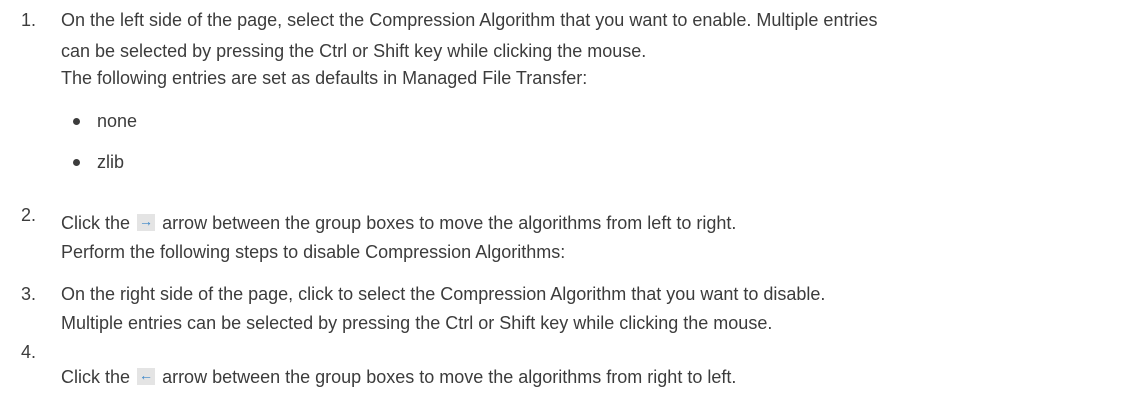 This screenshot has height=393, width=1148. Describe the element at coordinates (111, 162) in the screenshot. I see `bullet-item: zlib` at that location.